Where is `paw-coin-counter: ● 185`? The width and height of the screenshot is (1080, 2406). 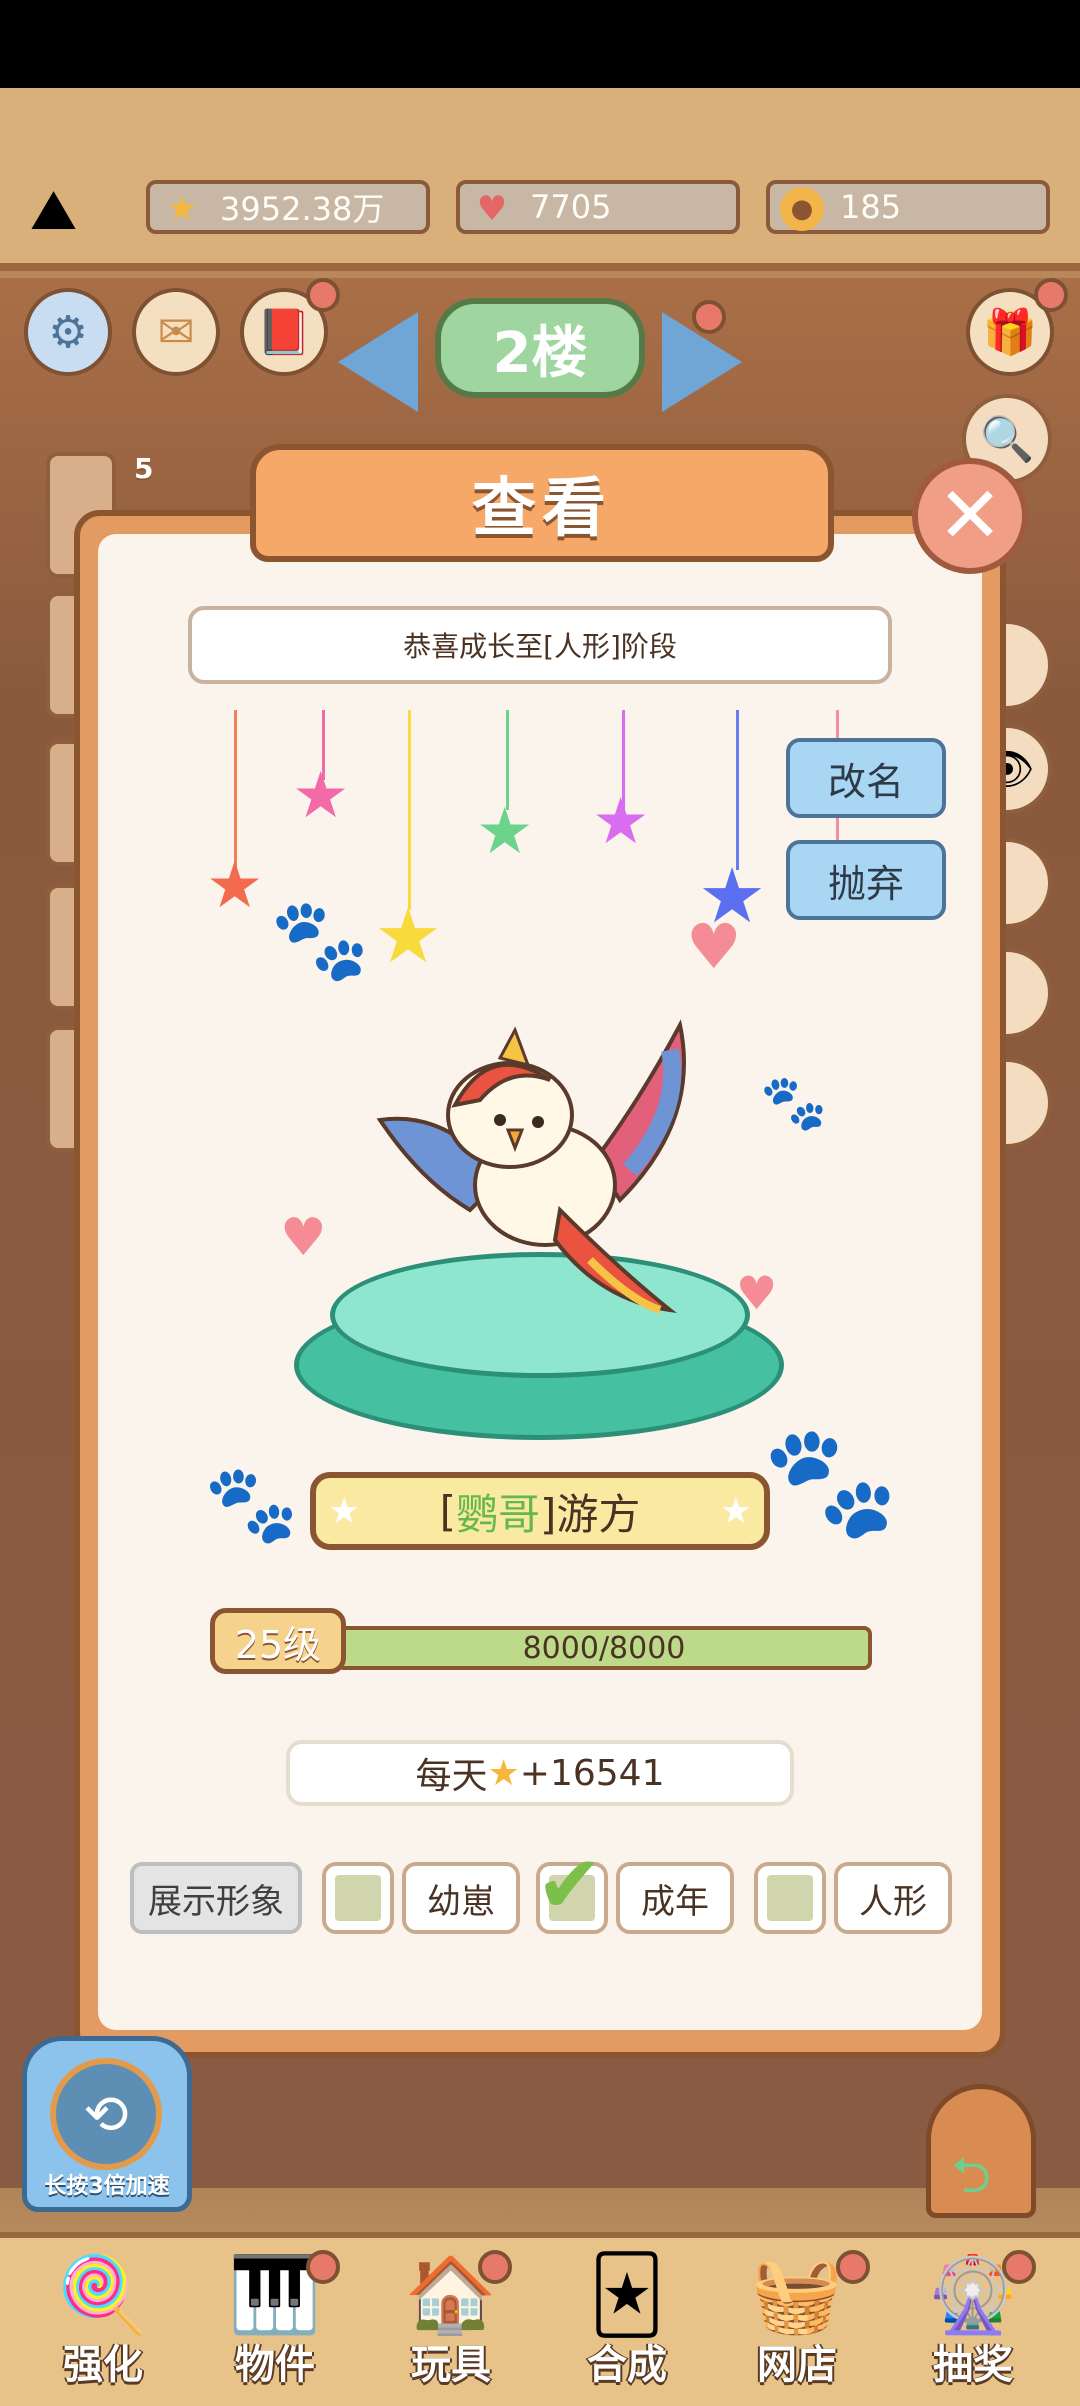
paw-coin-counter: ● 185 is located at coordinates (908, 207).